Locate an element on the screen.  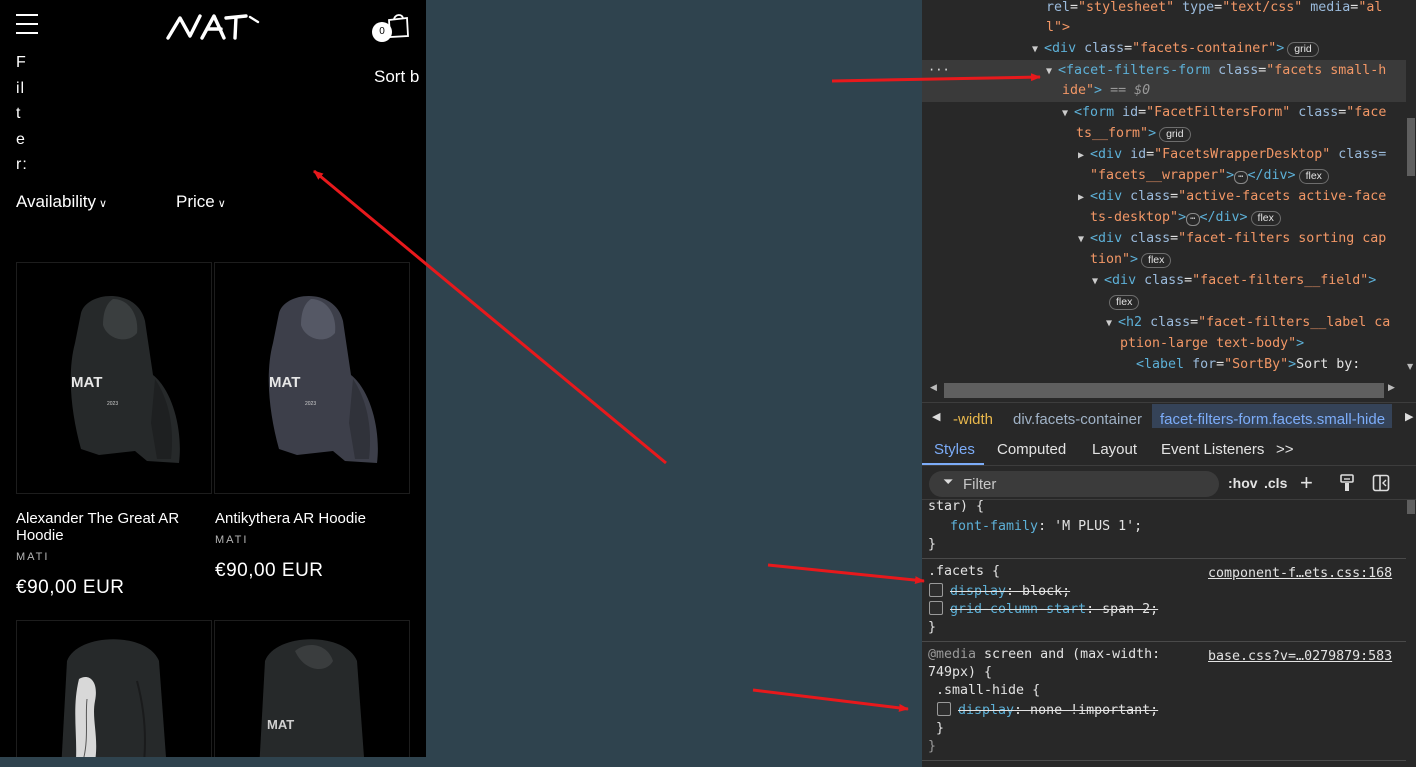
dom-node: ts-desktop"> ⋯ </div> flex is located at coordinates (1185, 218).